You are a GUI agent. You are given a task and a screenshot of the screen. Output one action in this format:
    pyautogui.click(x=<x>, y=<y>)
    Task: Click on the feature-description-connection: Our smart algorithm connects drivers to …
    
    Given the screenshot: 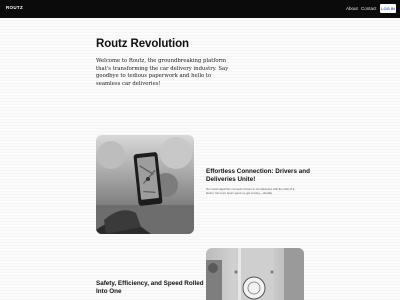 What is the action you would take?
    pyautogui.click(x=250, y=191)
    